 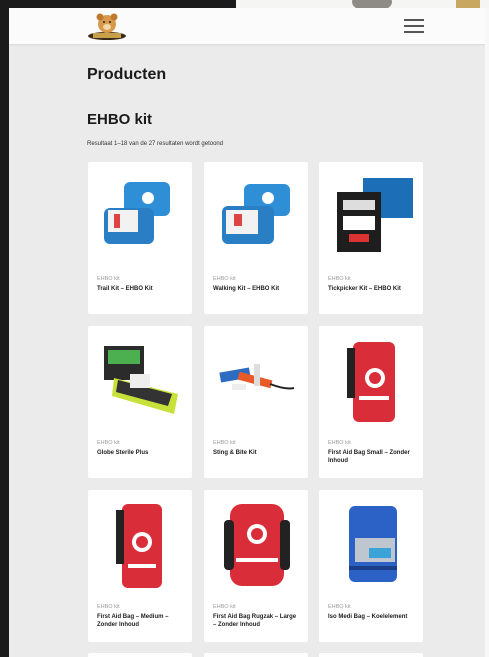 I want to click on product-name: First Aid Bag – Medium – Zonder Inhoud, so click(x=140, y=621).